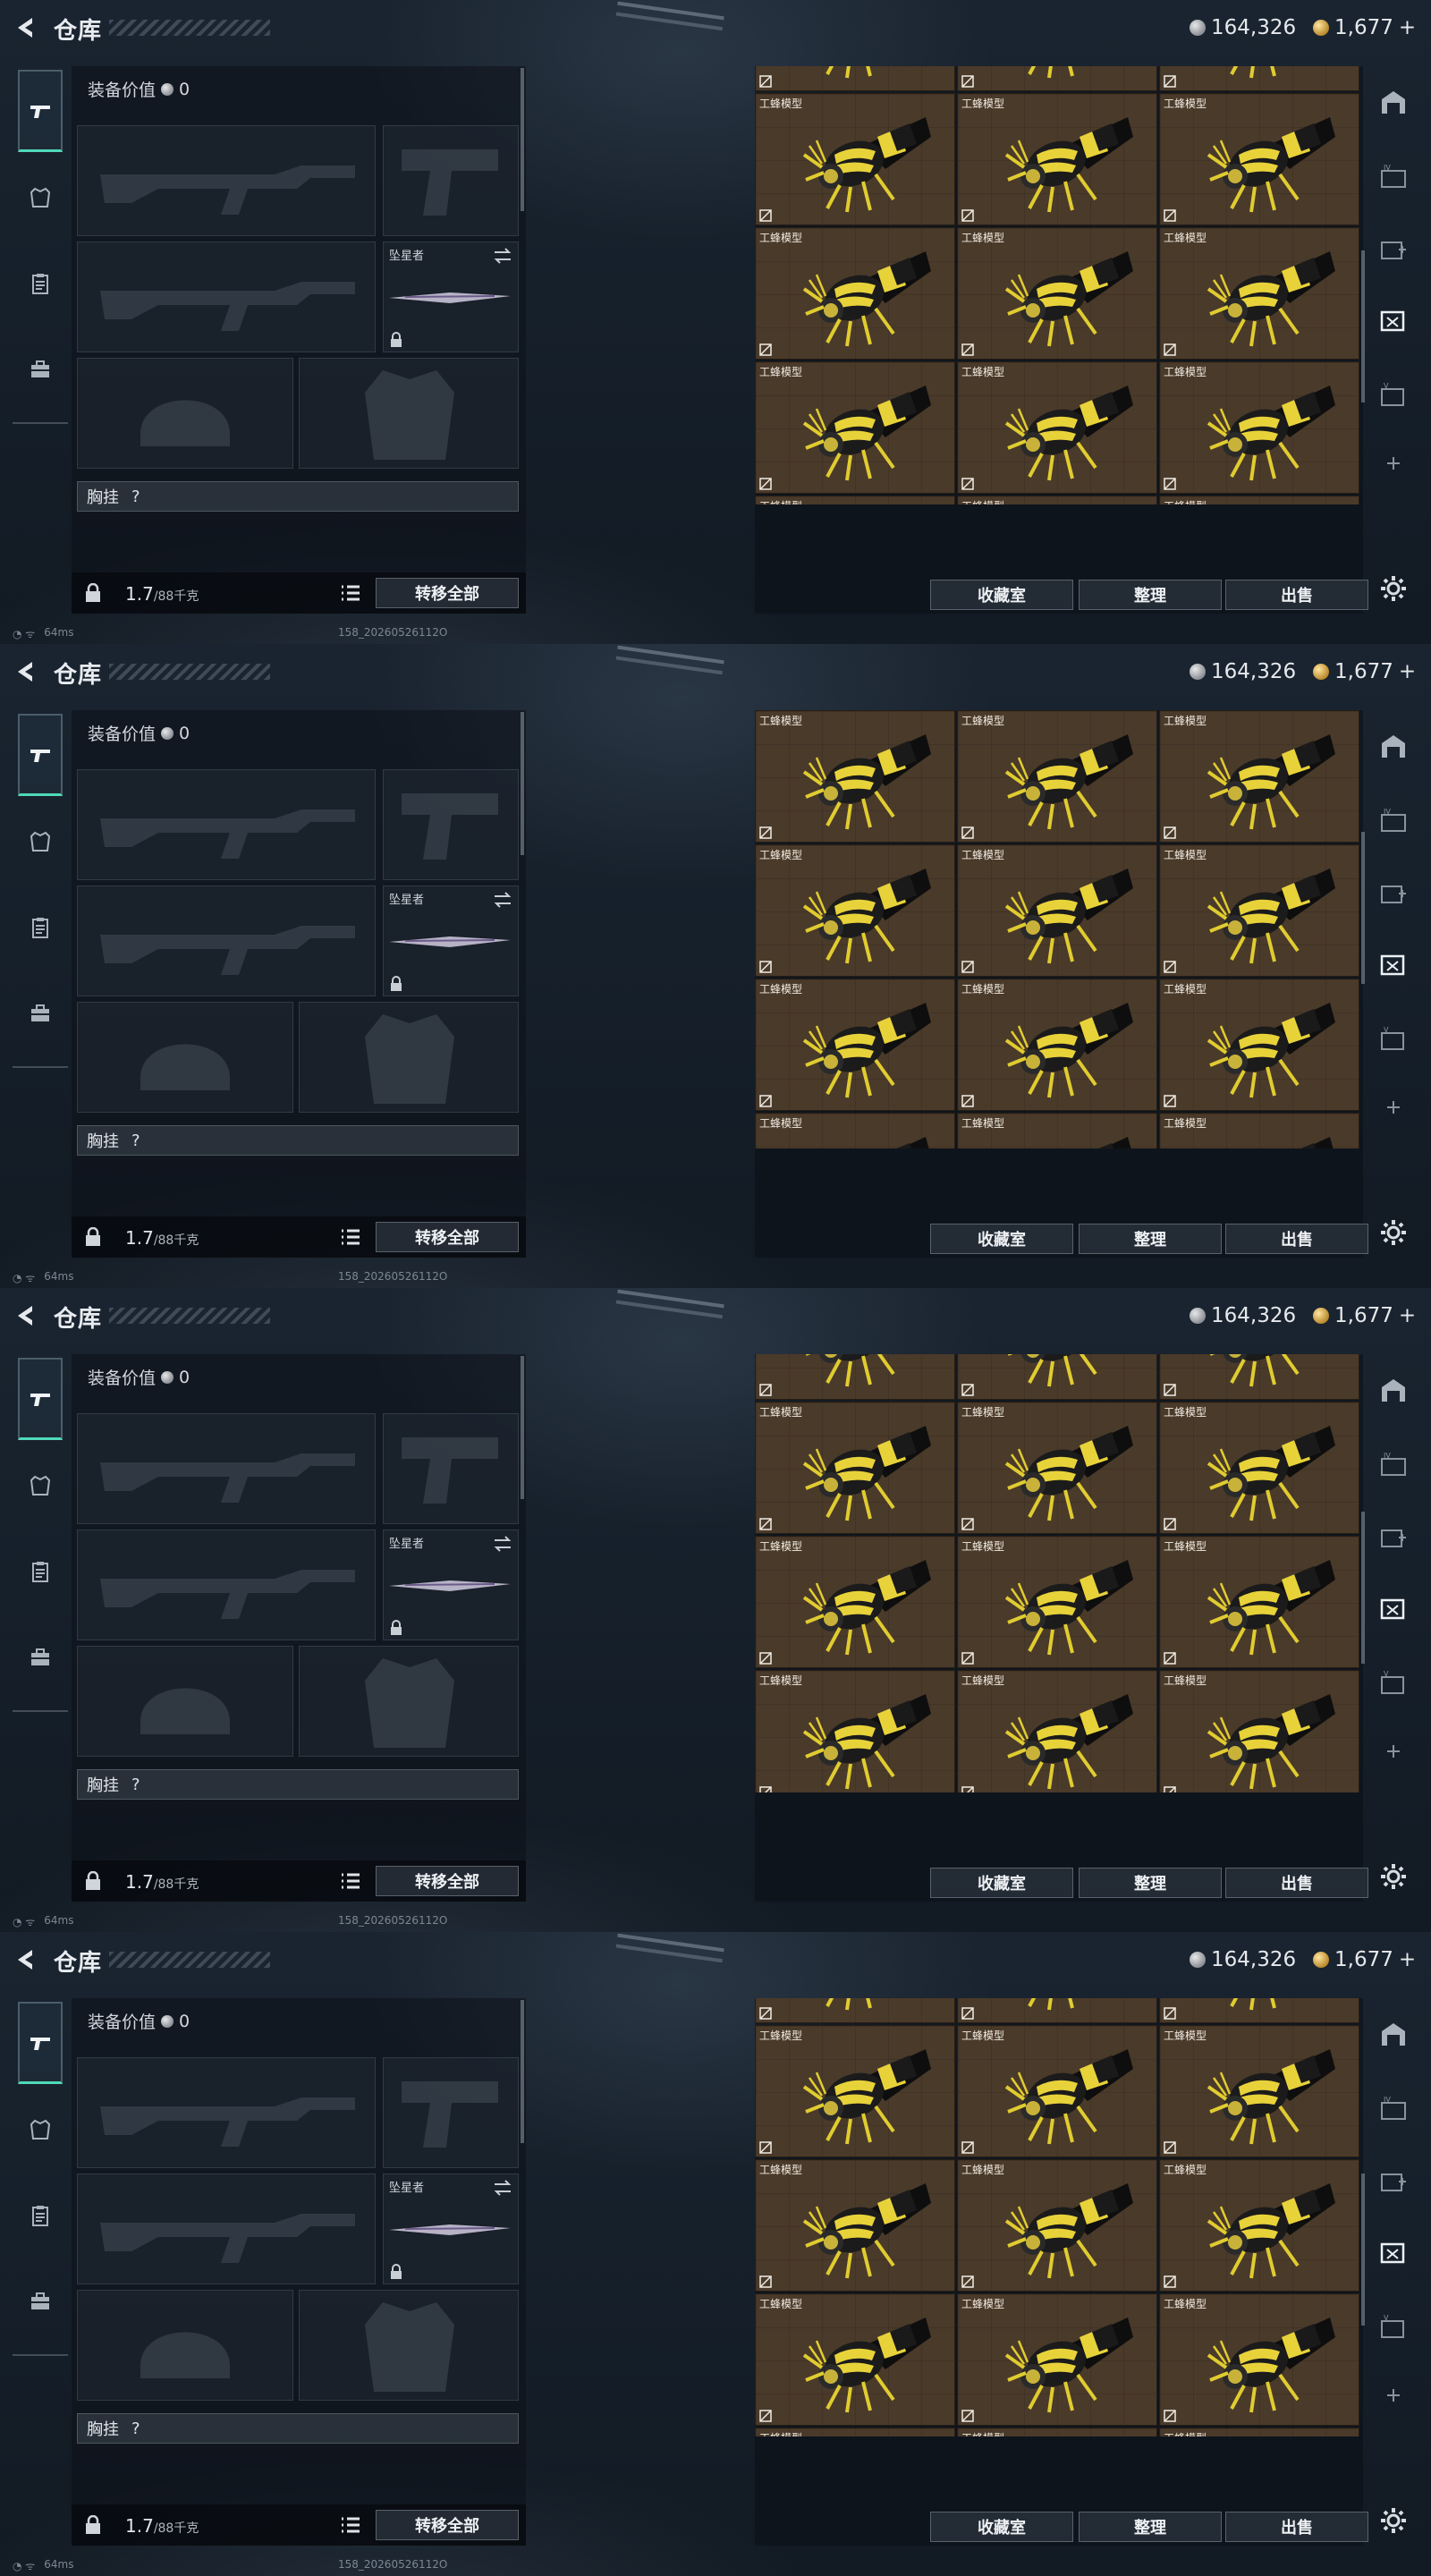 This screenshot has width=1431, height=2576. I want to click on secondary-weapon-slot, so click(227, 1585).